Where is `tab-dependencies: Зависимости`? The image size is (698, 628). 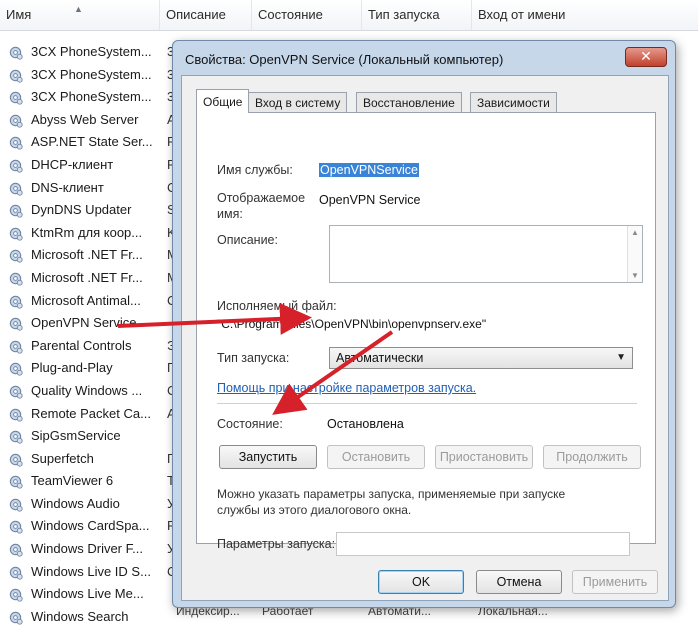
tab-dependencies: Зависимости is located at coordinates (513, 102).